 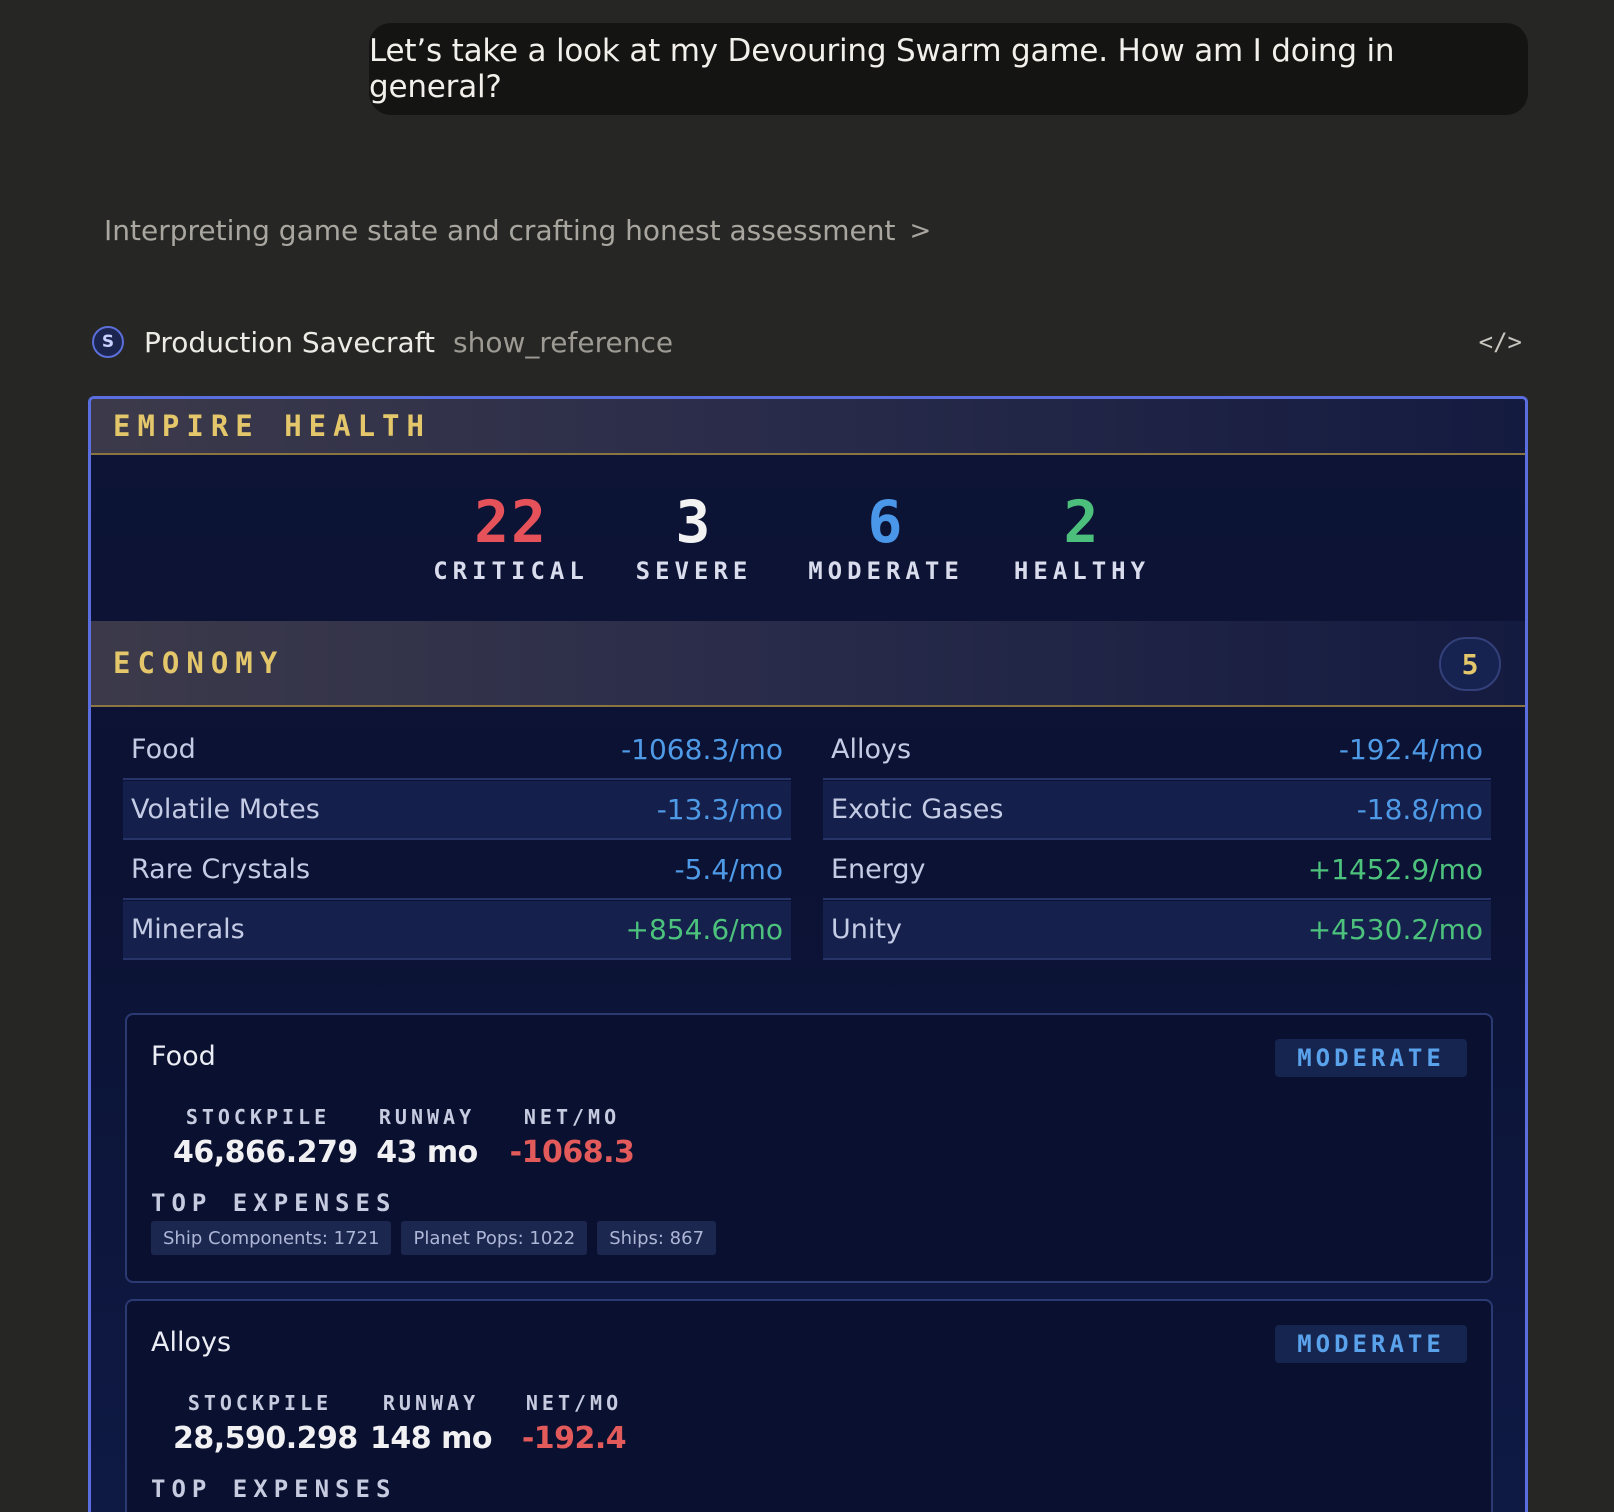 What do you see at coordinates (457, 750) in the screenshot?
I see `resource-row: Food -1068.3/mo` at bounding box center [457, 750].